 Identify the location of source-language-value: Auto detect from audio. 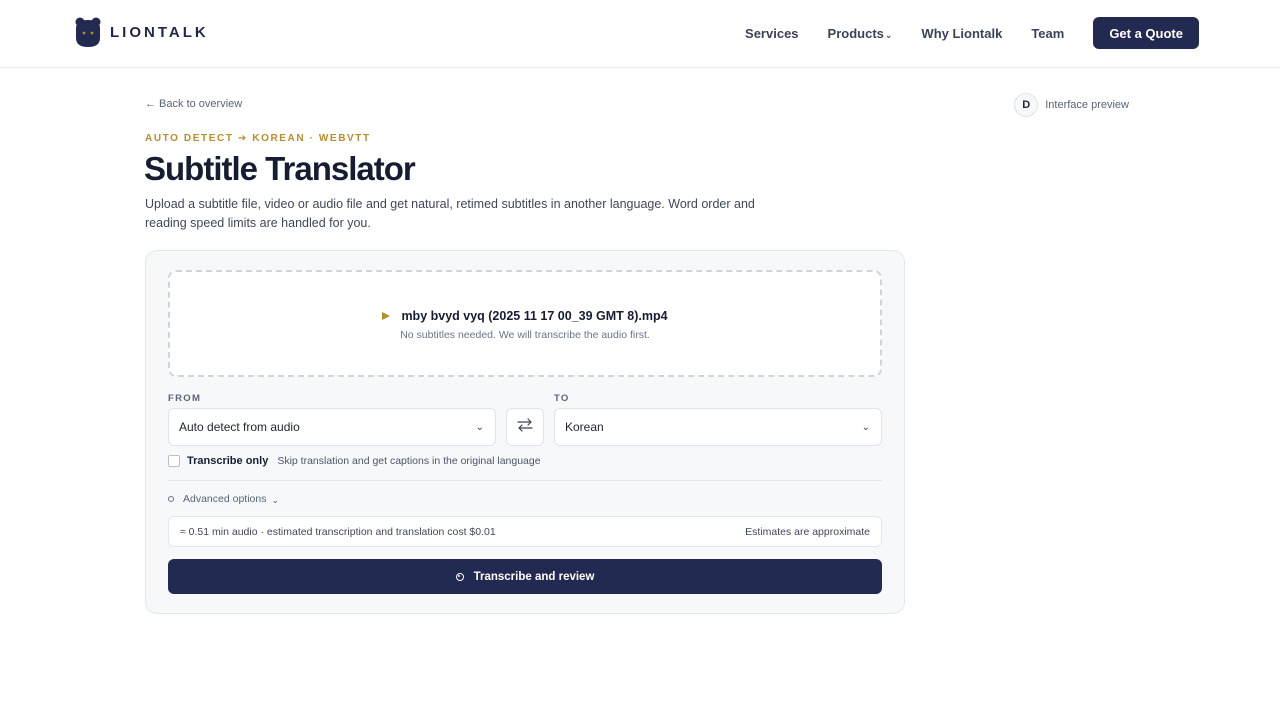
(239, 427).